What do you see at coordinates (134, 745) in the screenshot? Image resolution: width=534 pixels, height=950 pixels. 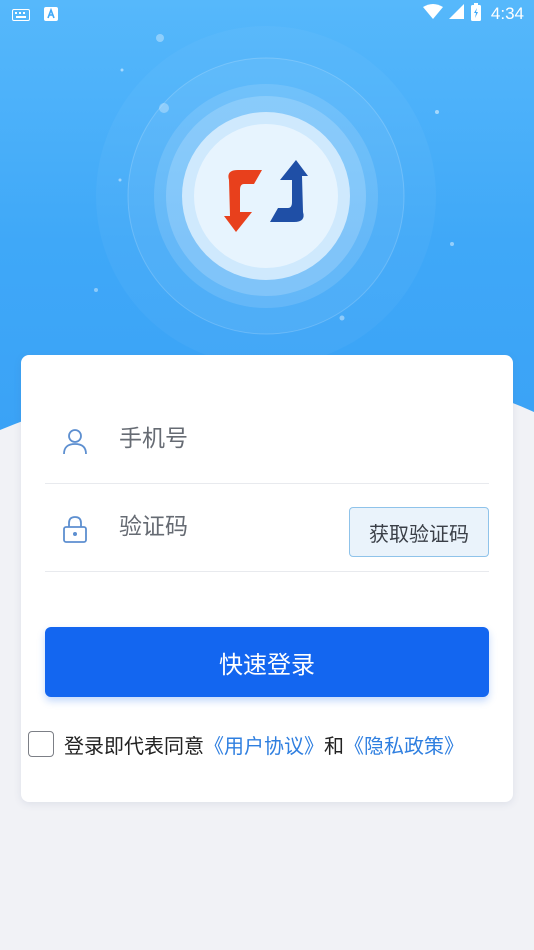 I see `agreement-prefix: 登录即代表同意` at bounding box center [134, 745].